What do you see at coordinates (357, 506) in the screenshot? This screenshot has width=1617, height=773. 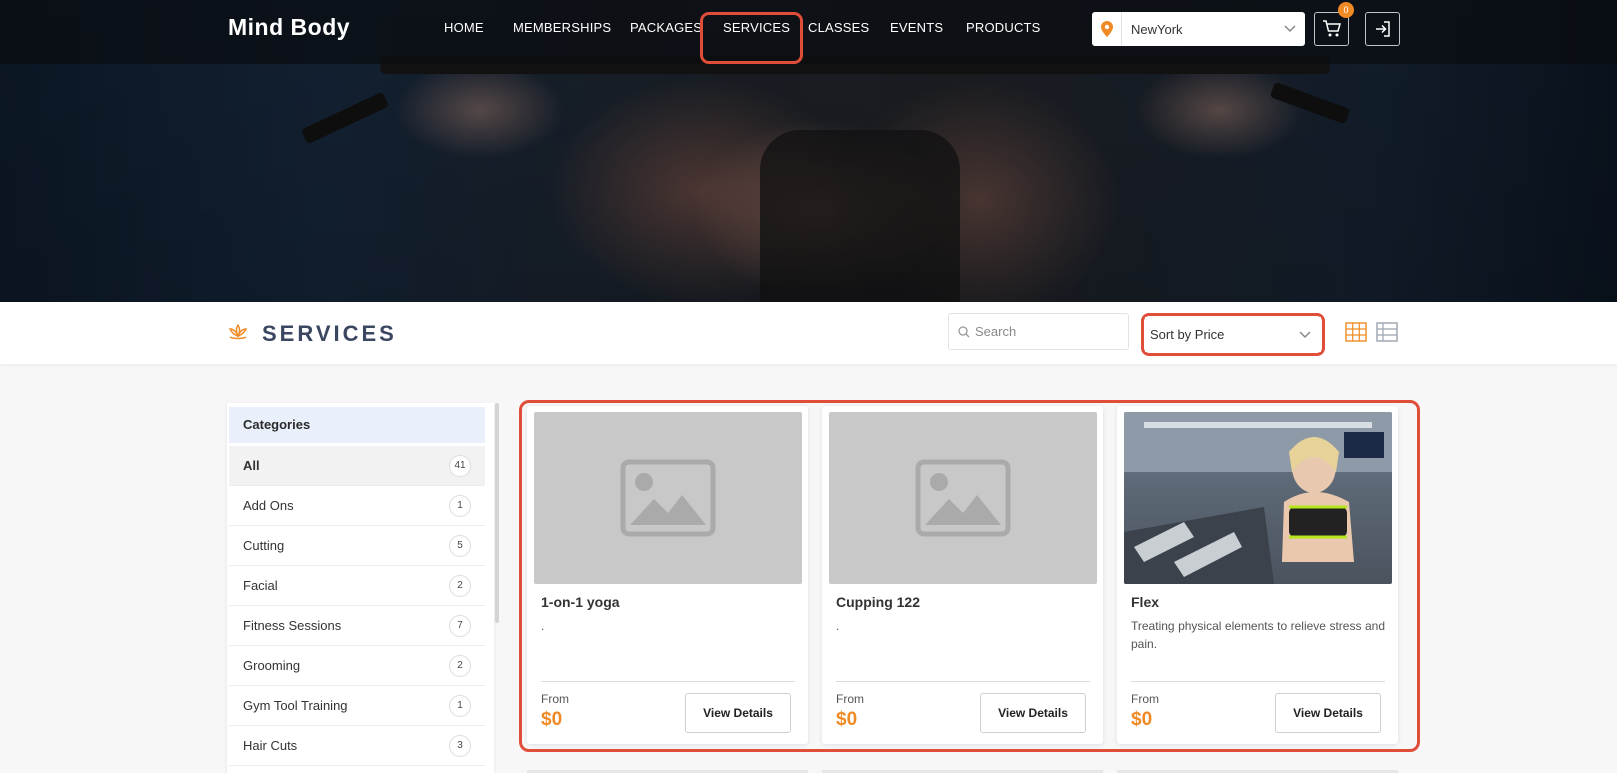 I see `category-add-ons: Add Ons 1` at bounding box center [357, 506].